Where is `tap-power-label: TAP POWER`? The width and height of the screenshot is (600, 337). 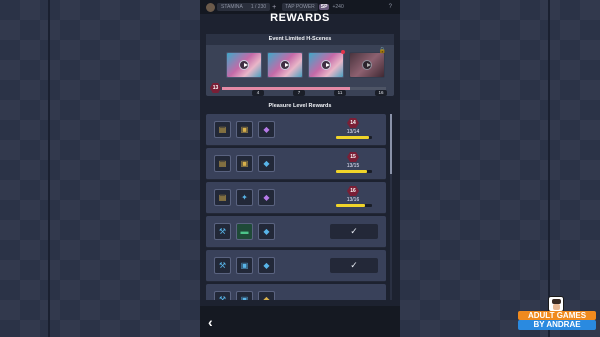 tap-power-label: TAP POWER is located at coordinates (300, 7).